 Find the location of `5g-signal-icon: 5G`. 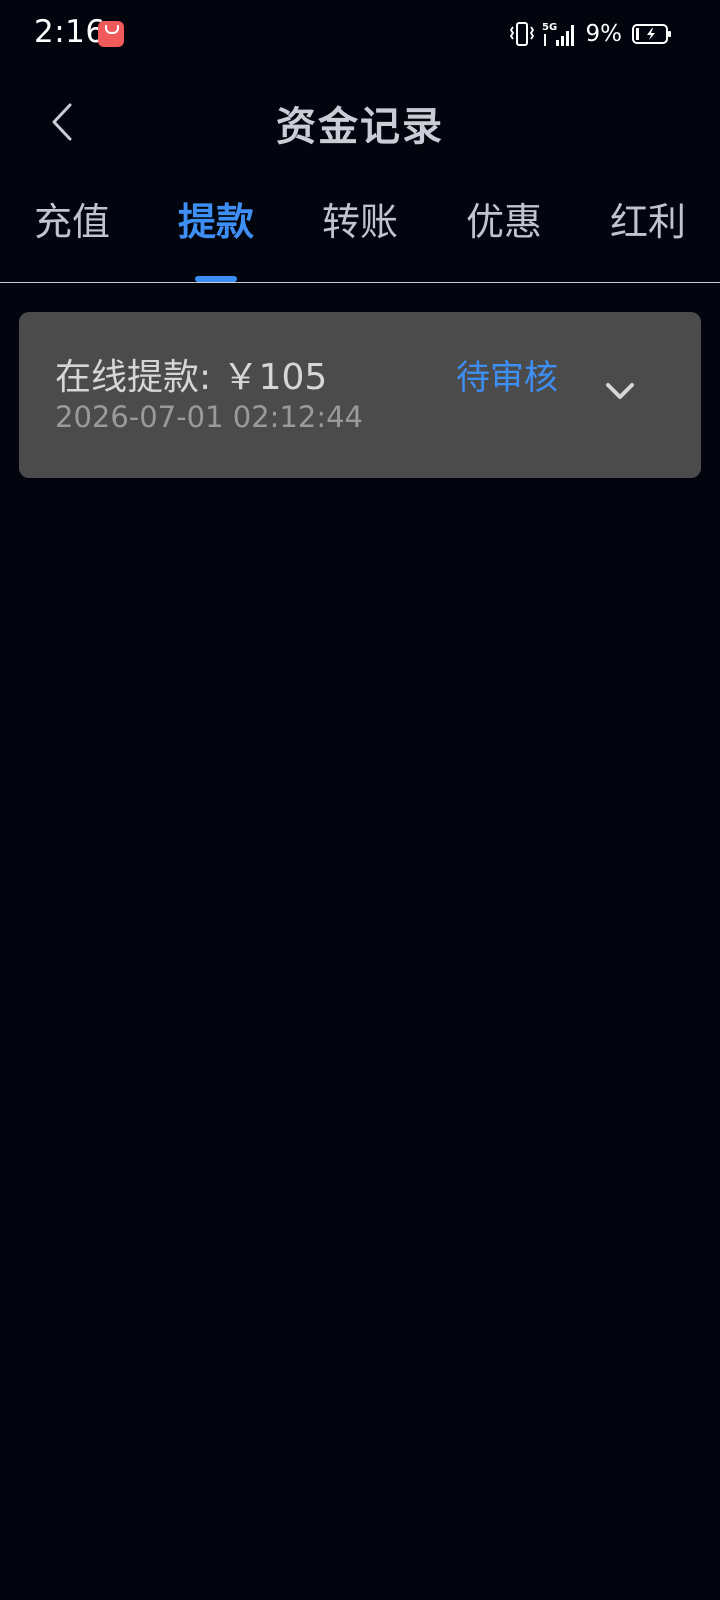

5g-signal-icon: 5G is located at coordinates (558, 34).